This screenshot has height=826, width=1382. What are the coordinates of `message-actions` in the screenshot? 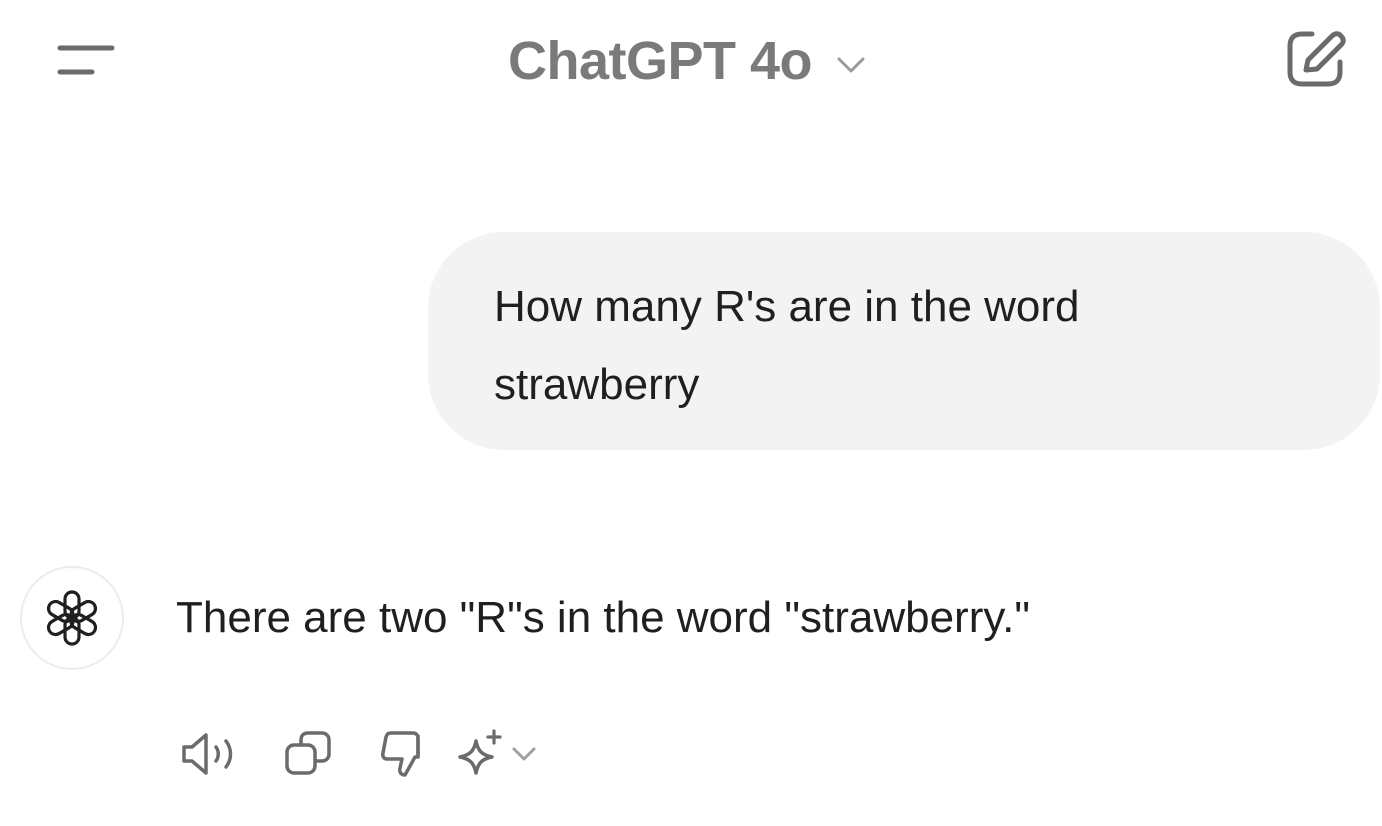 It's located at (364, 754).